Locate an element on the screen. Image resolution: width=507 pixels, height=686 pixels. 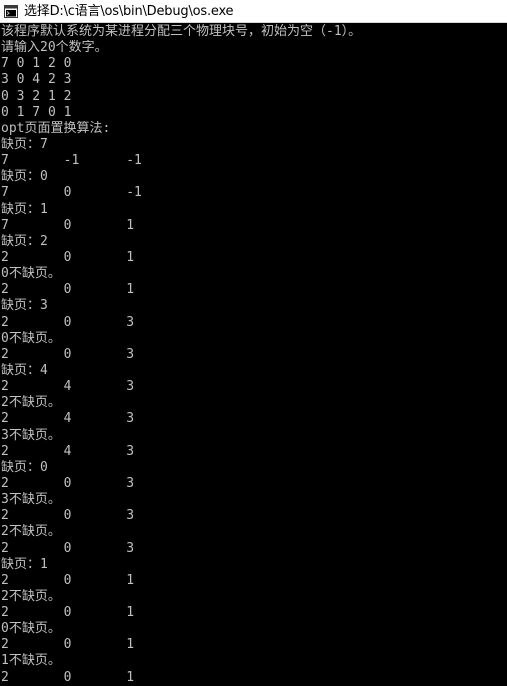
console-line: 3 0 4 2 3 is located at coordinates (36, 80).